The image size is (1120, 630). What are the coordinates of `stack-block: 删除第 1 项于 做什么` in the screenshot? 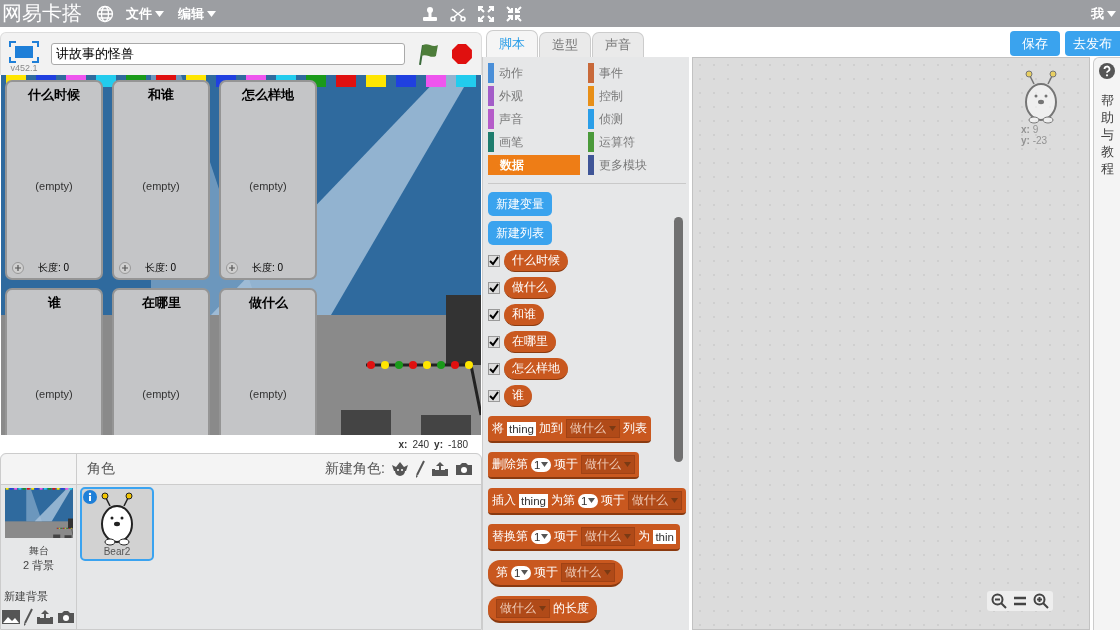 It's located at (564, 465).